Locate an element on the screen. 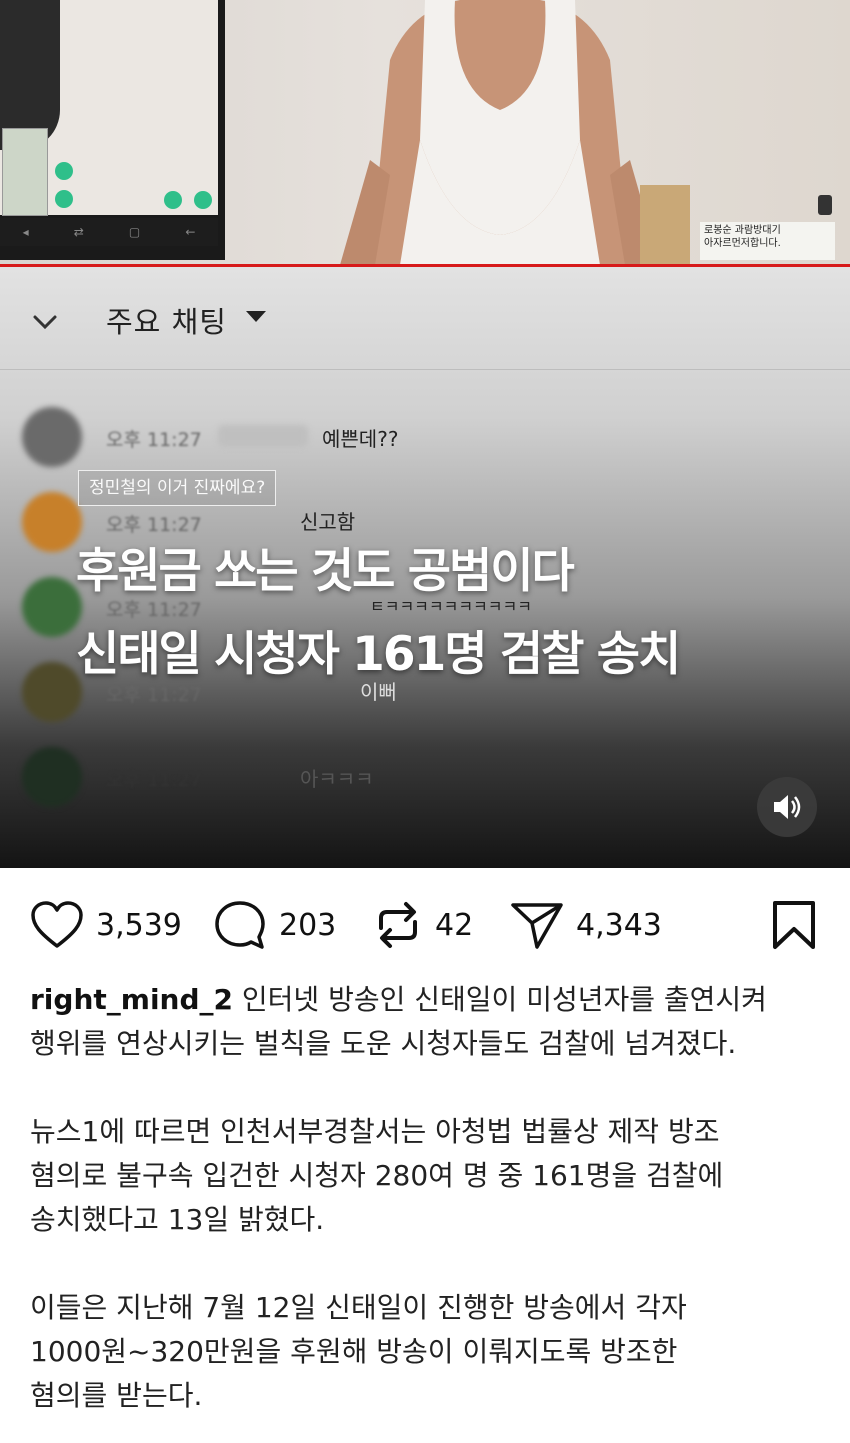 Image resolution: width=850 pixels, height=1443 pixels. repost-button: 42 is located at coordinates (423, 925).